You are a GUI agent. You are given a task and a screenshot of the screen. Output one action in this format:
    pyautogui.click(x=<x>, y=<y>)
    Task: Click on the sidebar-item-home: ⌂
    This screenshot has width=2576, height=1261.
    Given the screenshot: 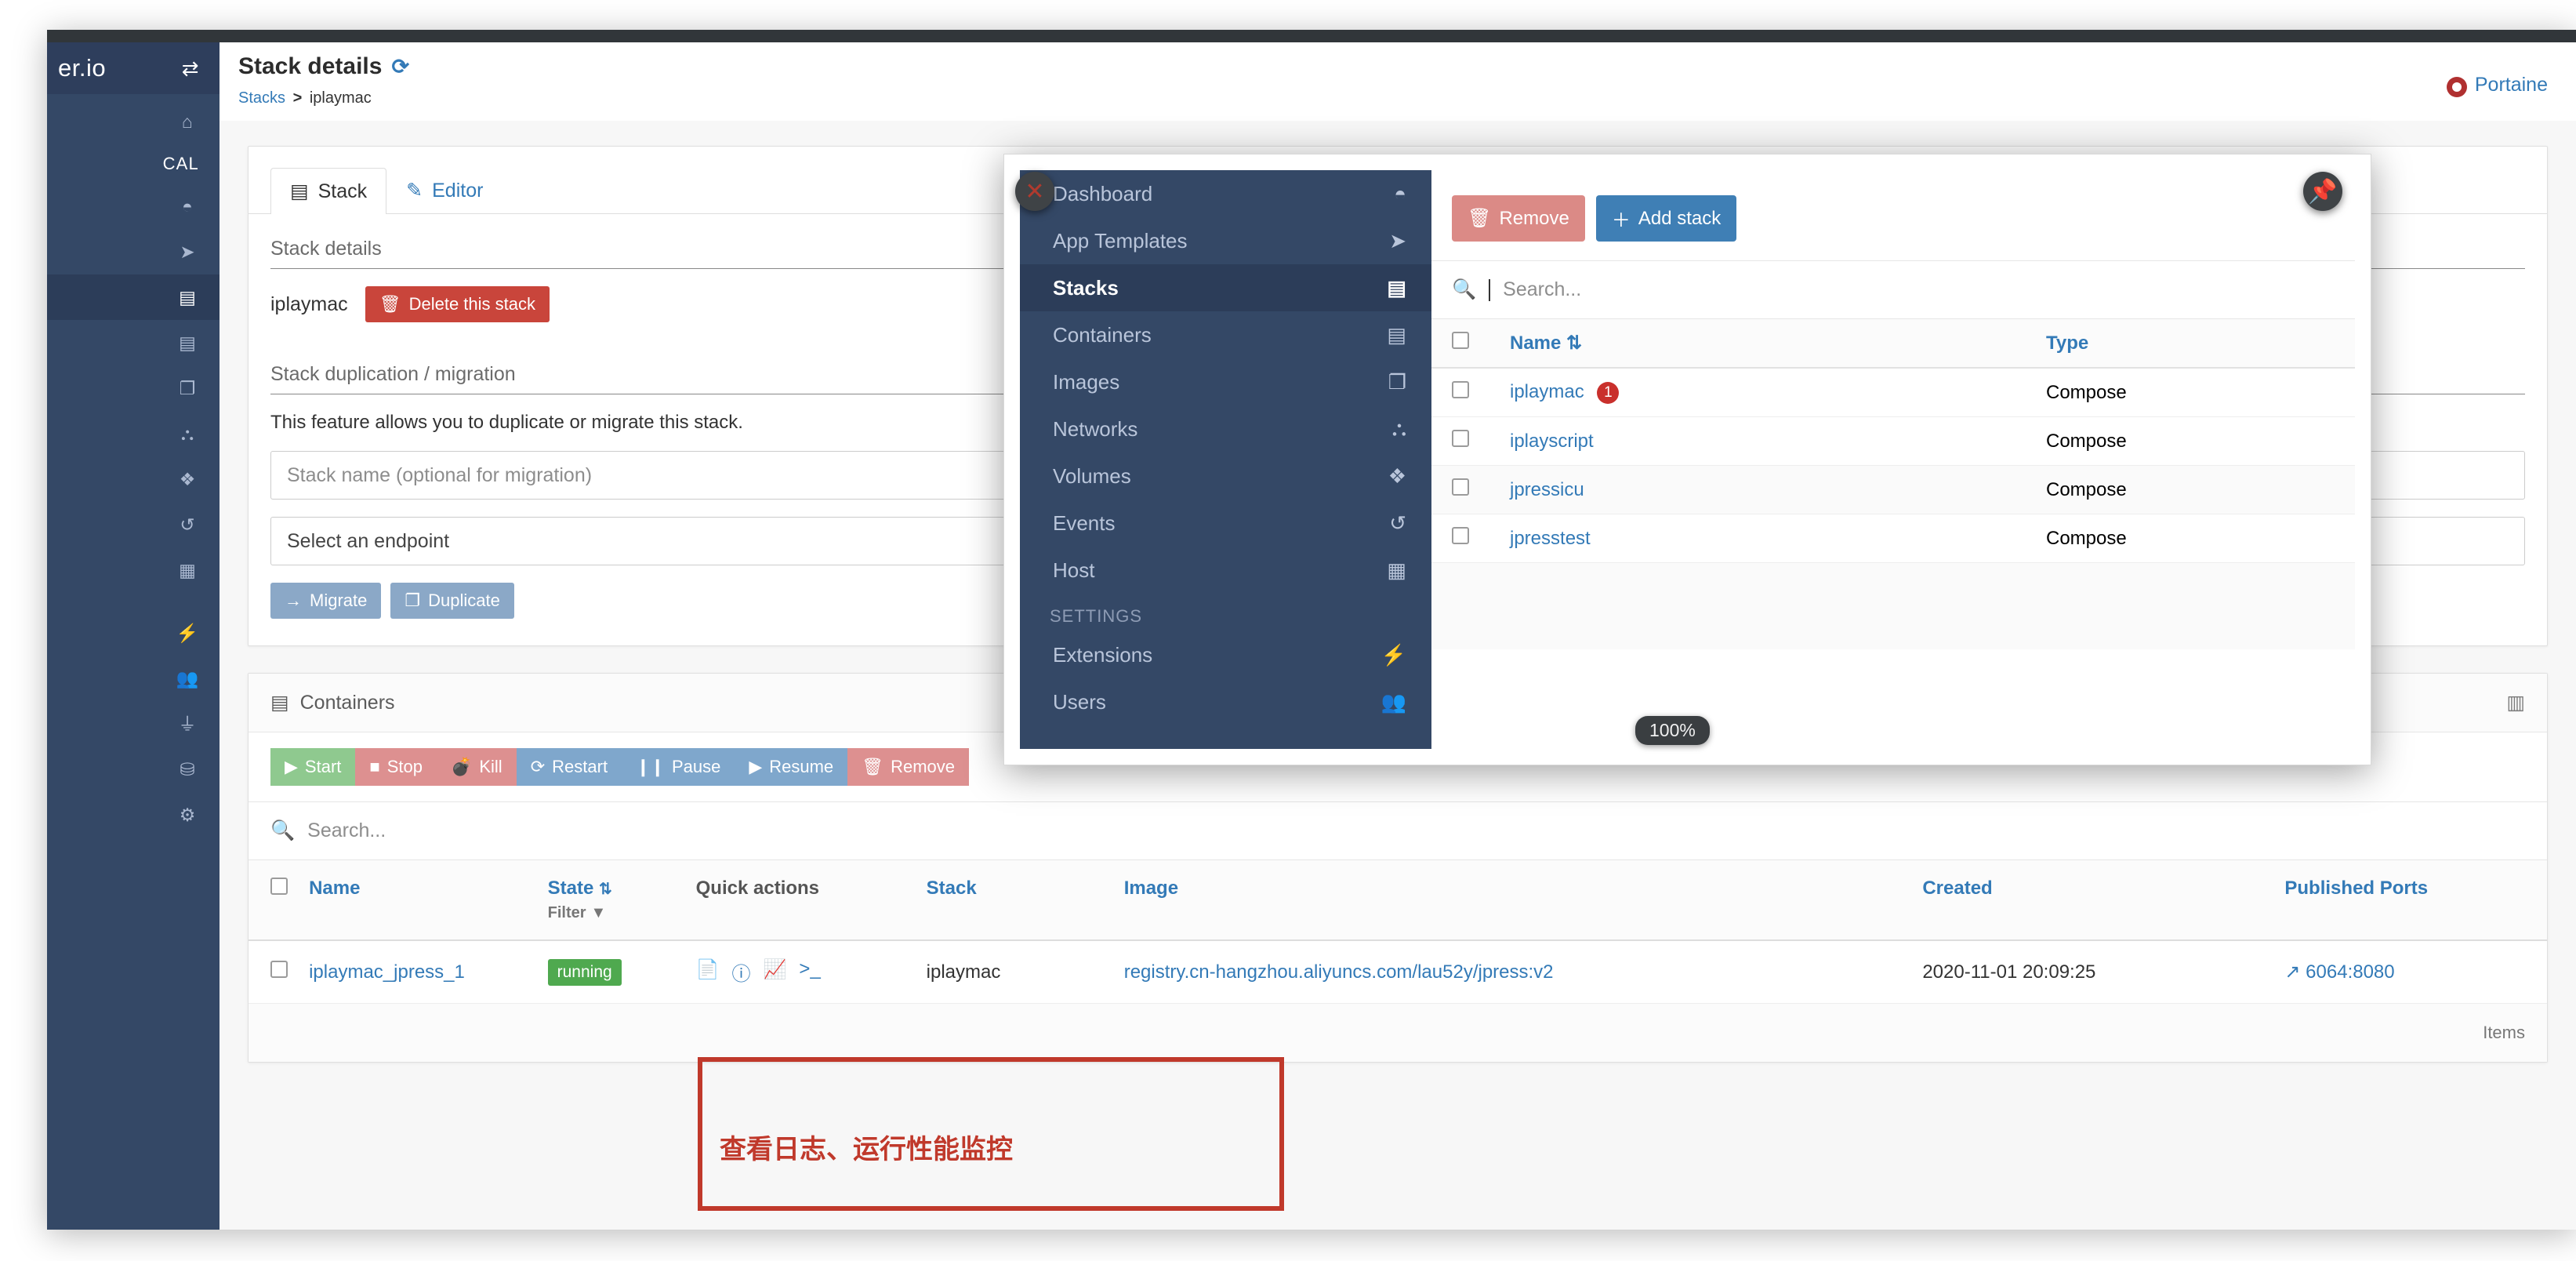 What is the action you would take?
    pyautogui.click(x=133, y=121)
    